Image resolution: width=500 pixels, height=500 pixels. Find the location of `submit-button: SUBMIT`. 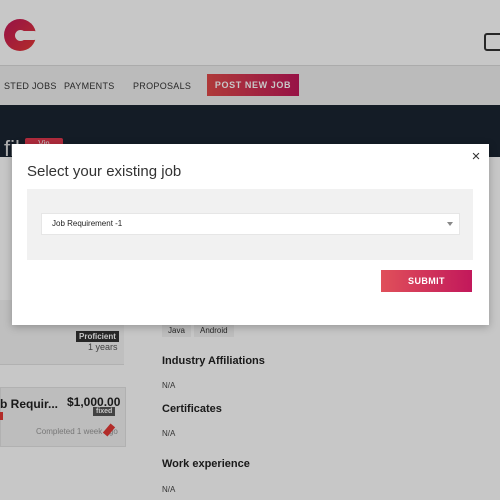

submit-button: SUBMIT is located at coordinates (426, 281).